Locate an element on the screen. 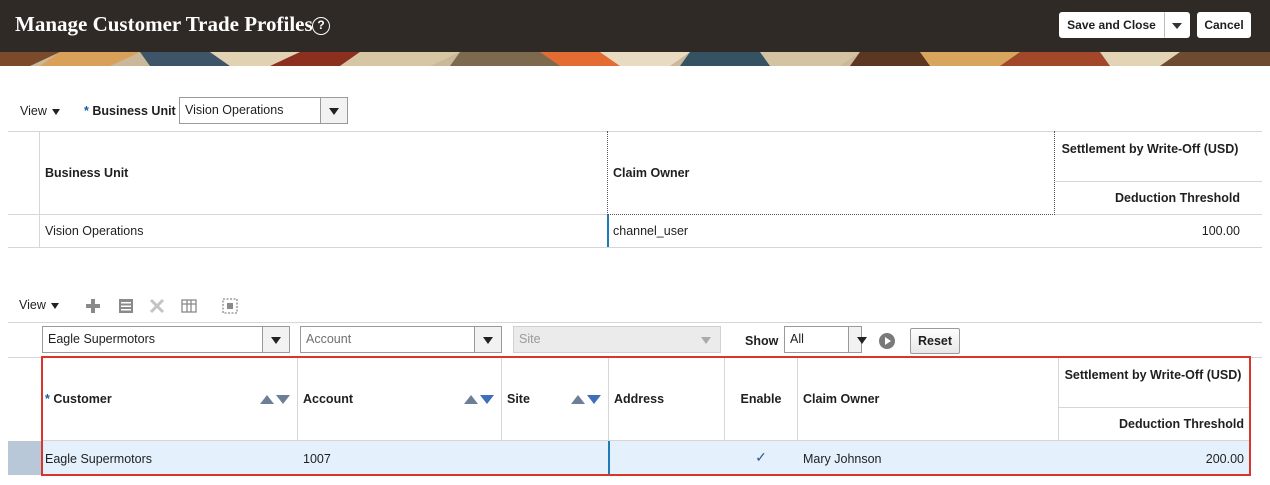 Image resolution: width=1270 pixels, height=485 pixels. edit-icon is located at coordinates (126, 306).